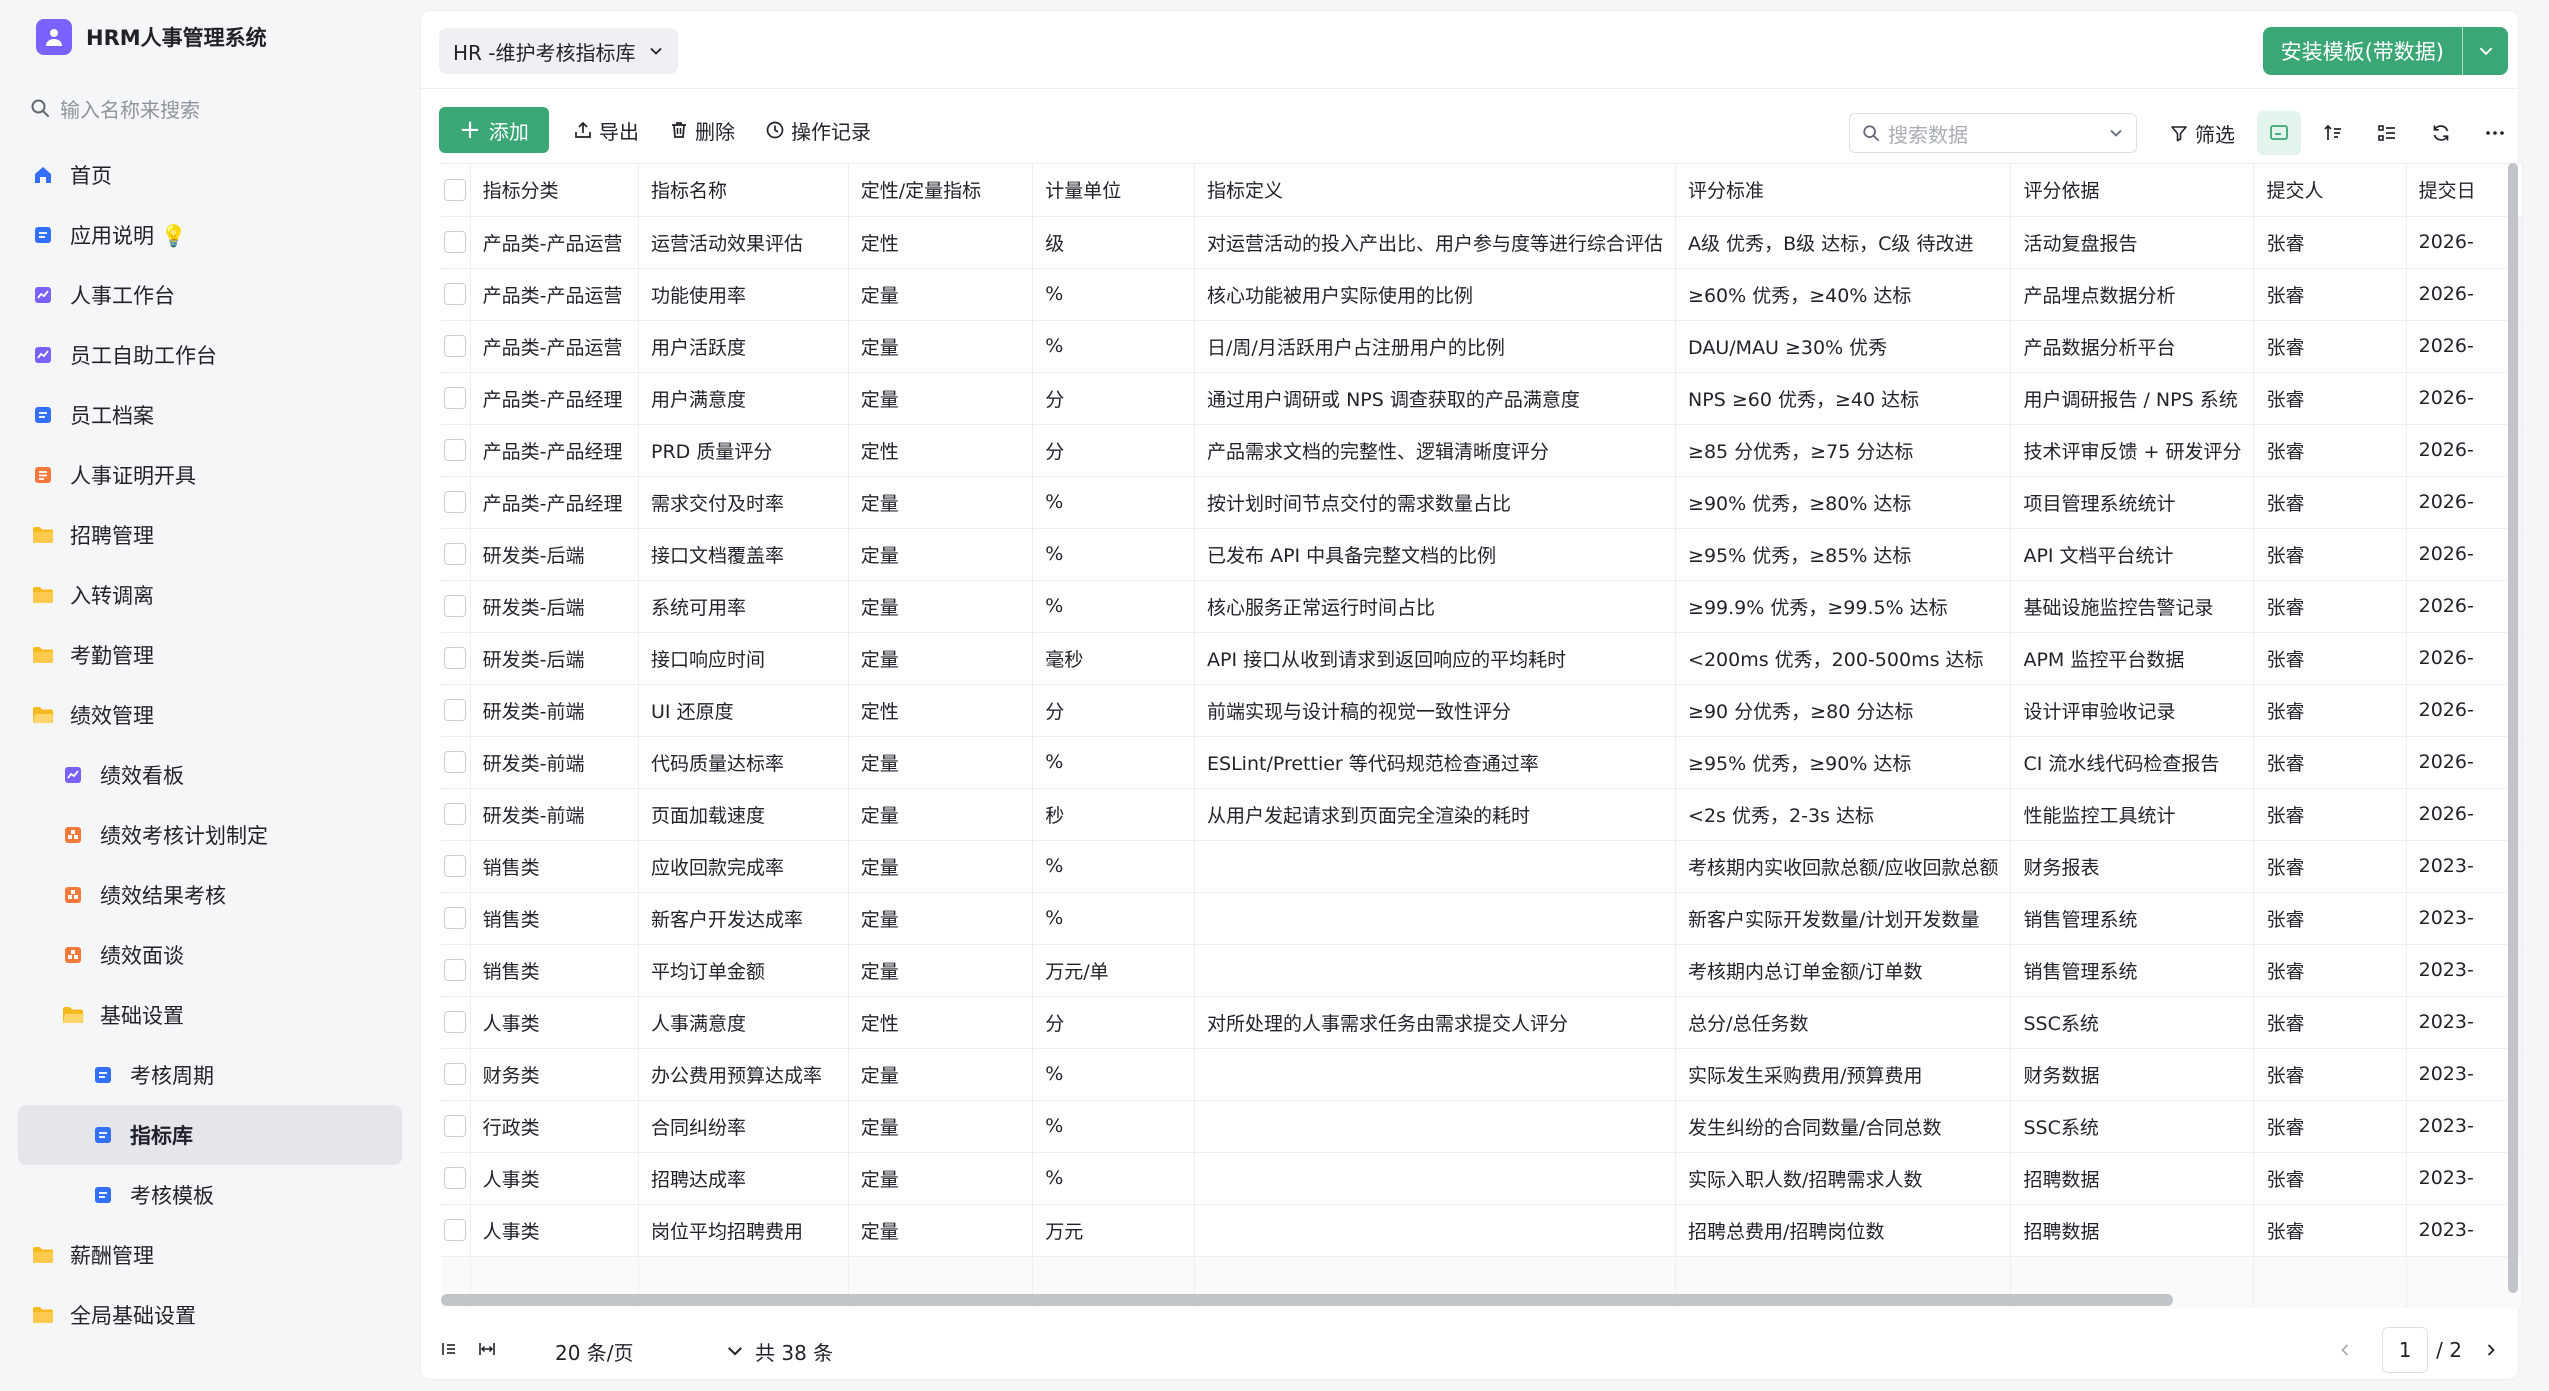 The height and width of the screenshot is (1391, 2549). What do you see at coordinates (1843, 970) in the screenshot?
I see `table-cell: 考核期内总订单金额/订单数` at bounding box center [1843, 970].